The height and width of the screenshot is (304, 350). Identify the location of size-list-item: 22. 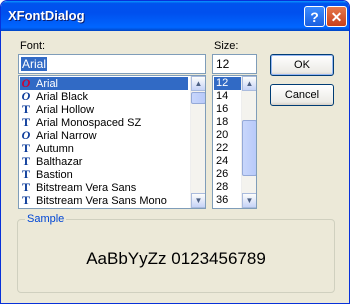
(228, 148).